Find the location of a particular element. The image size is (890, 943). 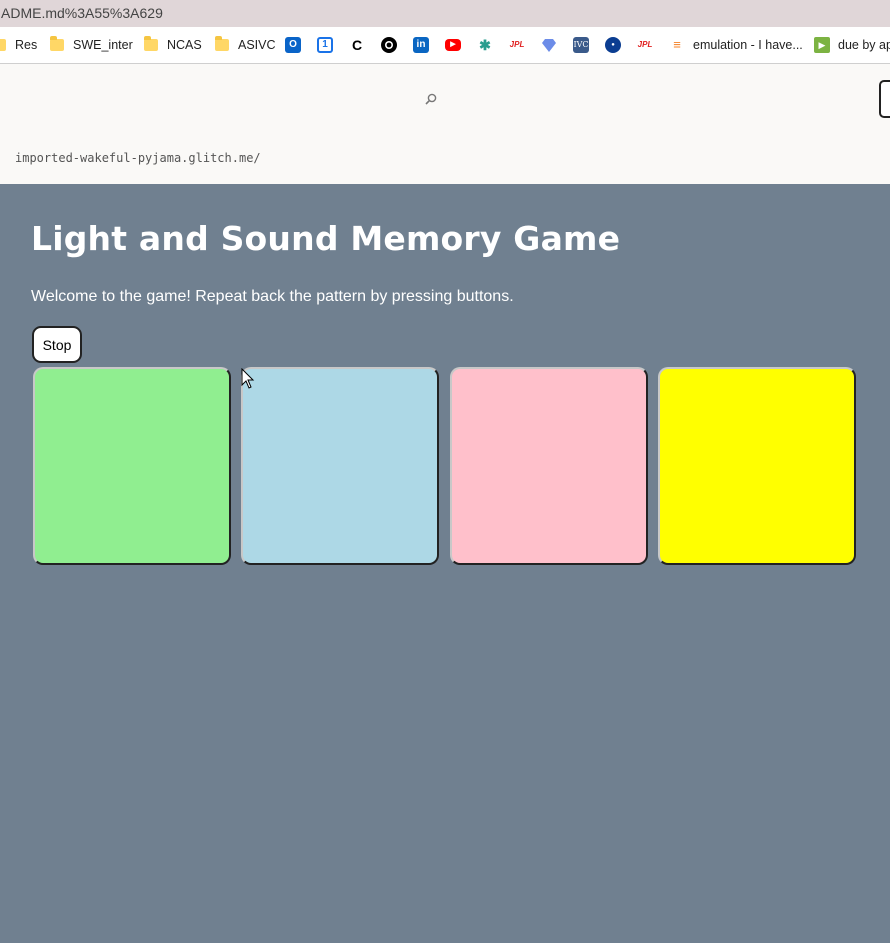

play-icon: ▶ is located at coordinates (822, 45).